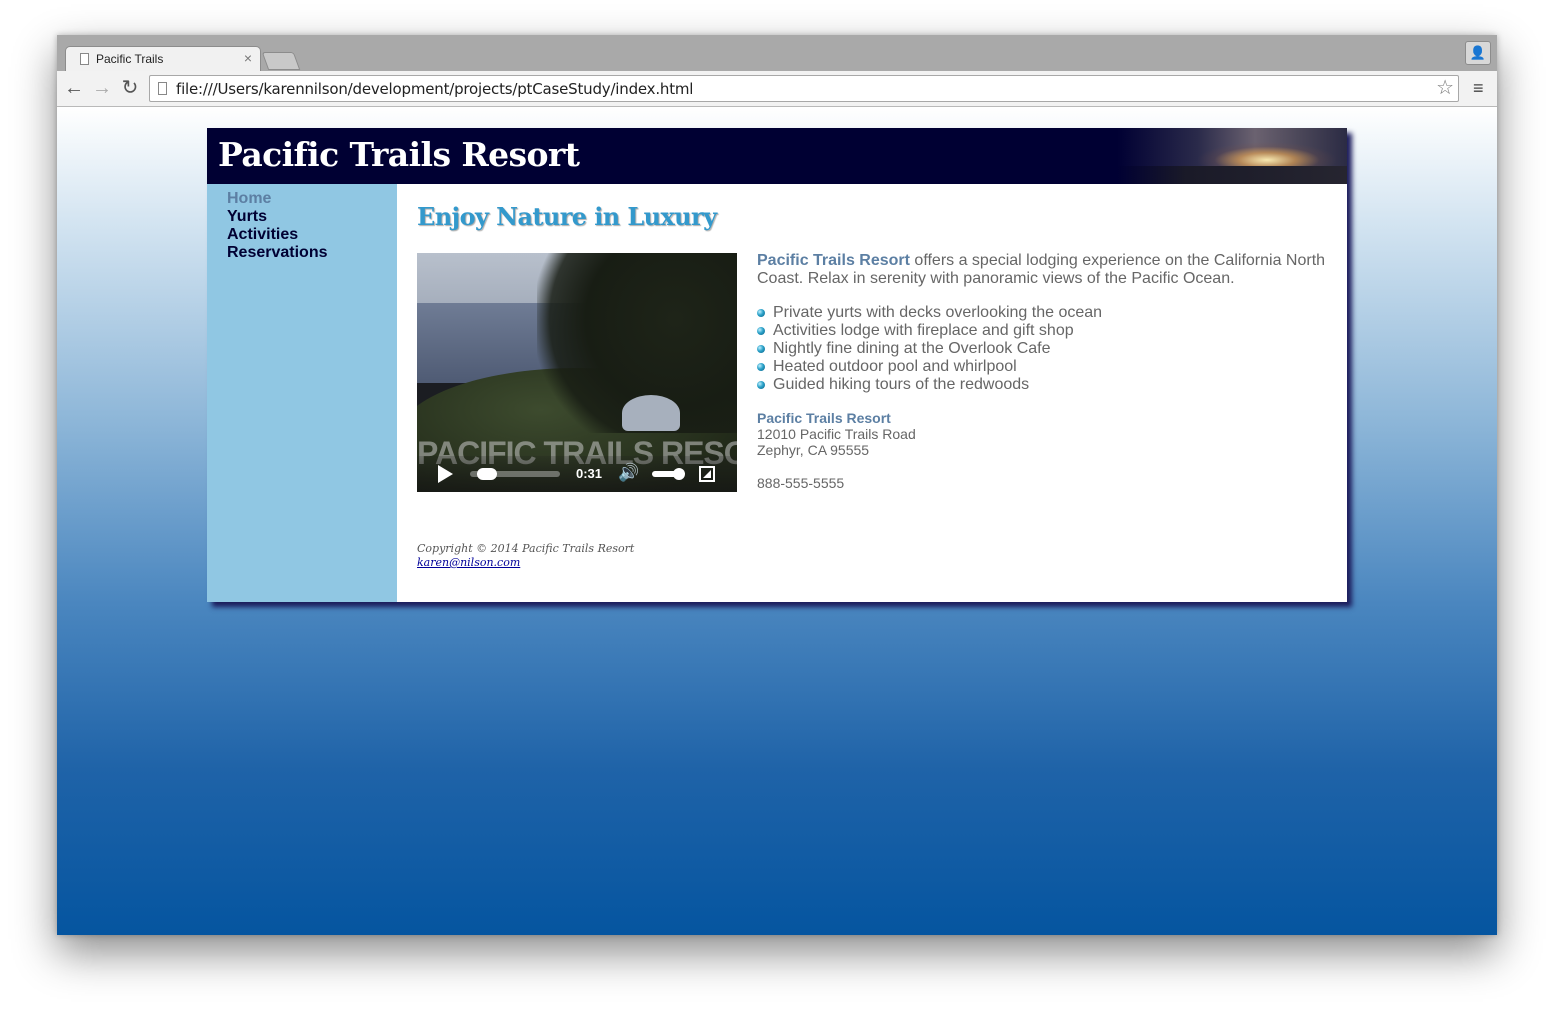 The height and width of the screenshot is (1014, 1554). I want to click on sunset-shore, so click(1232, 175).